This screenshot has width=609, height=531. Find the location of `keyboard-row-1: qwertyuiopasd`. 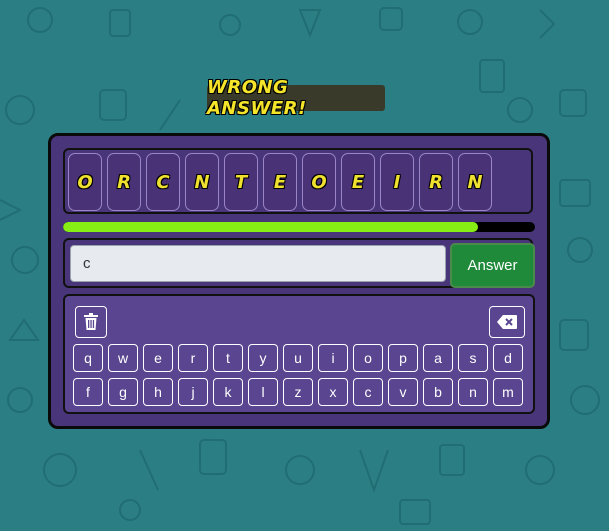

keyboard-row-1: qwertyuiopasd is located at coordinates (298, 358).